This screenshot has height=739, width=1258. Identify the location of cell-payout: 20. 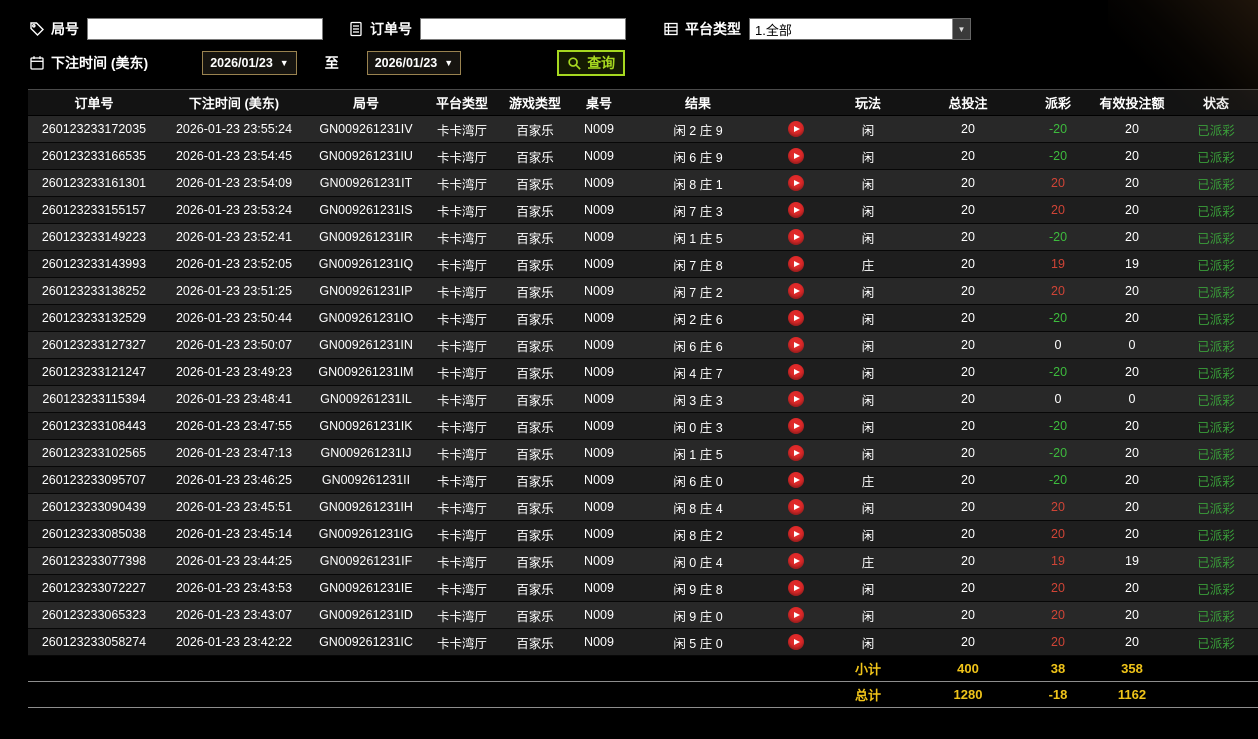
(1058, 210).